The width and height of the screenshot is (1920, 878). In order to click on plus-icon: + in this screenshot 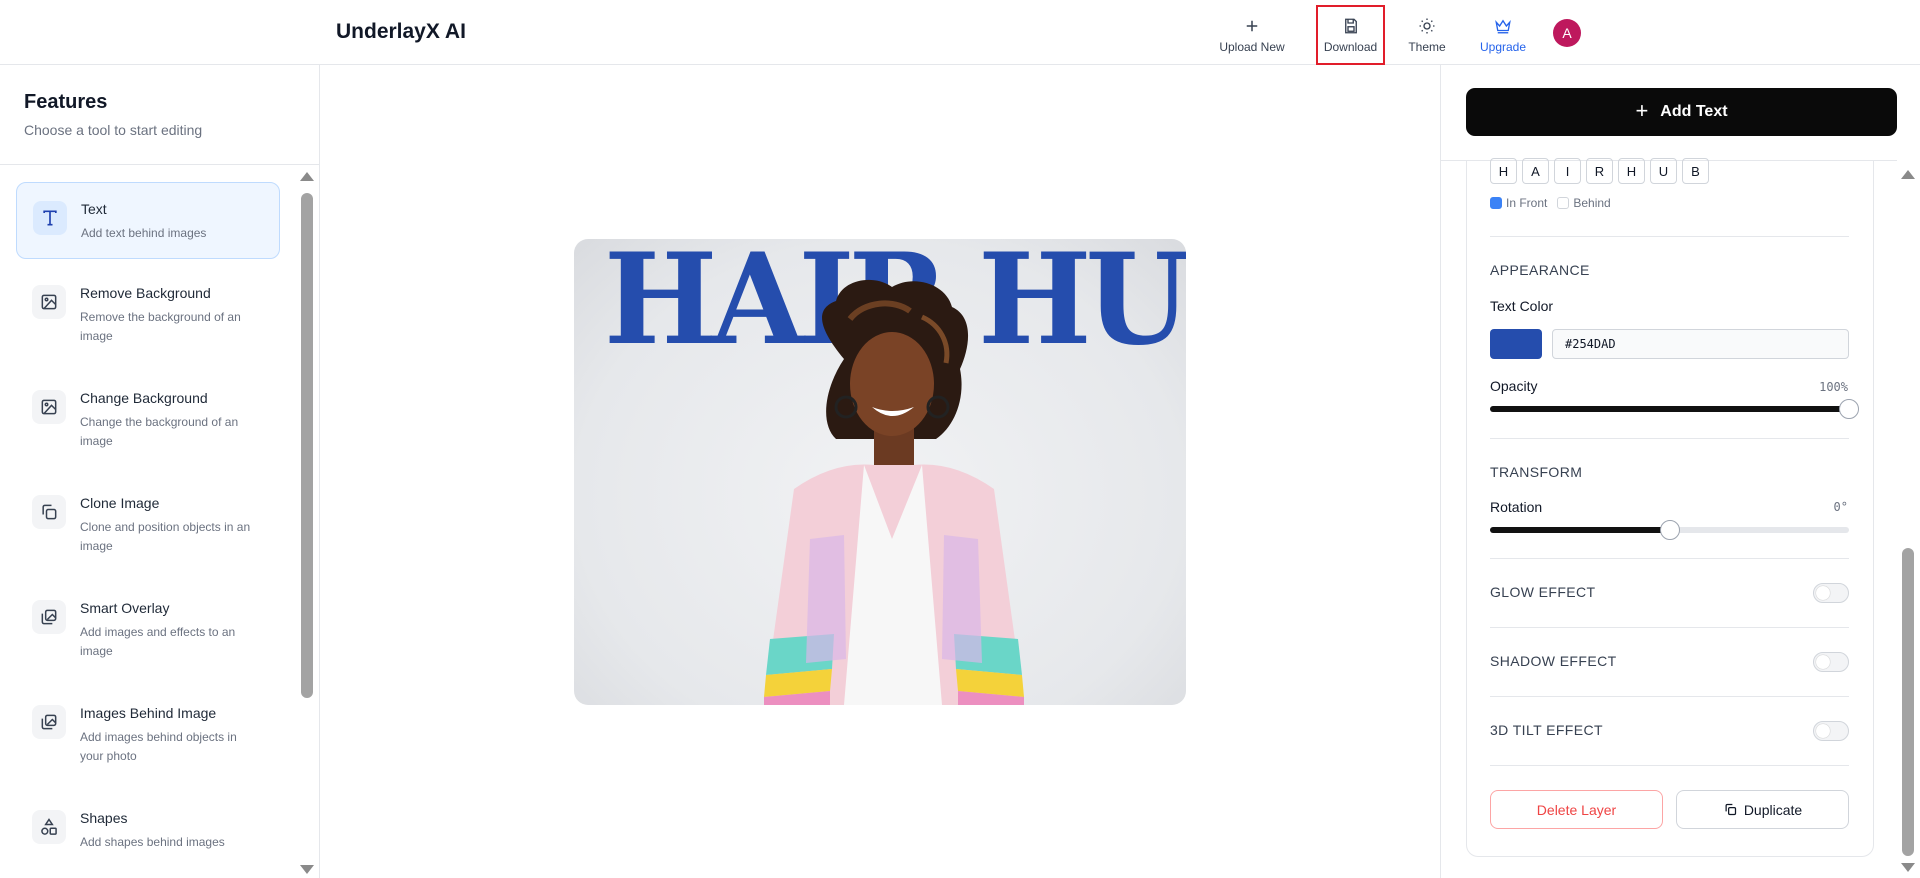, I will do `click(1642, 110)`.